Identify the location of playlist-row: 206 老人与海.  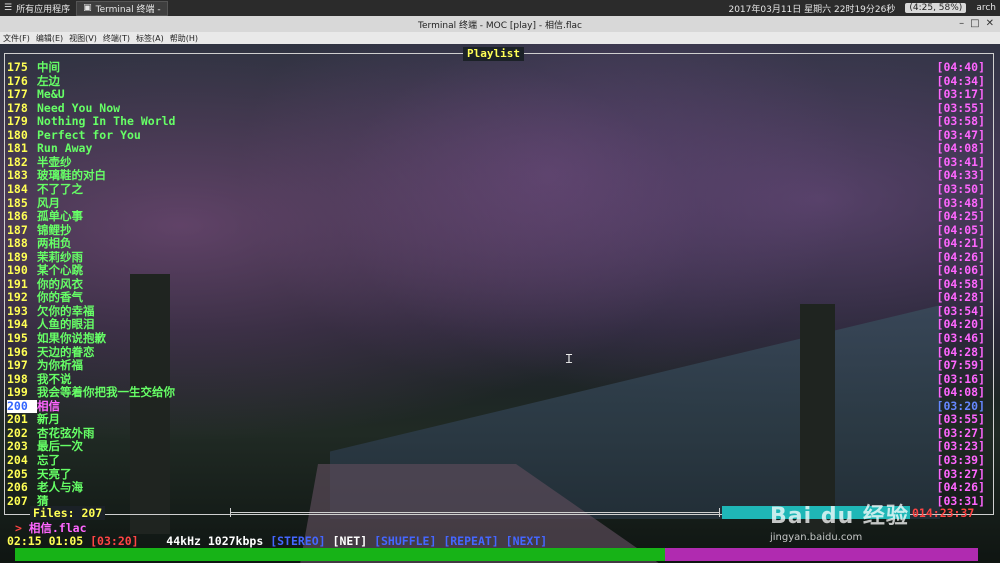
(45, 487).